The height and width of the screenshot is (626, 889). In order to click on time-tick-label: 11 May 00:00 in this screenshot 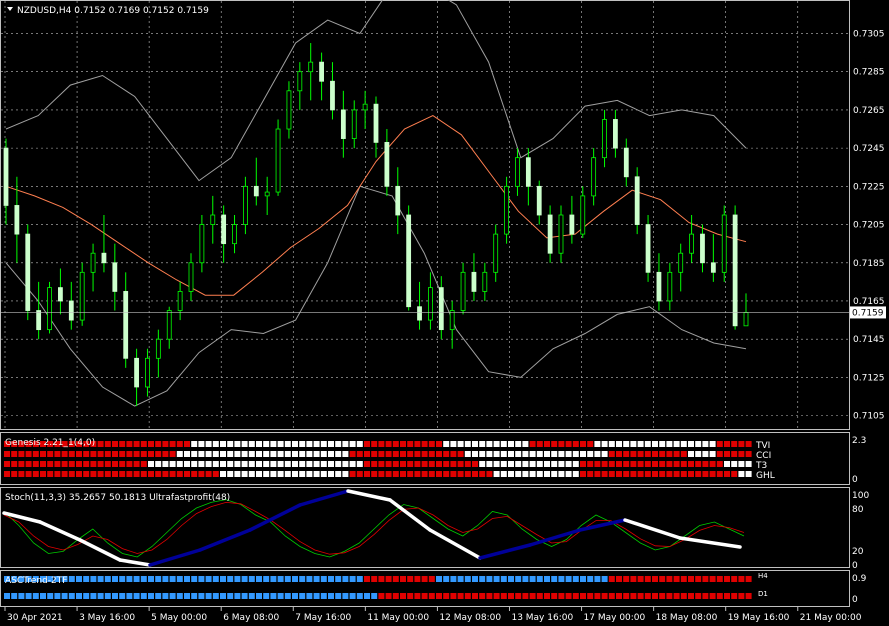, I will do `click(398, 618)`.